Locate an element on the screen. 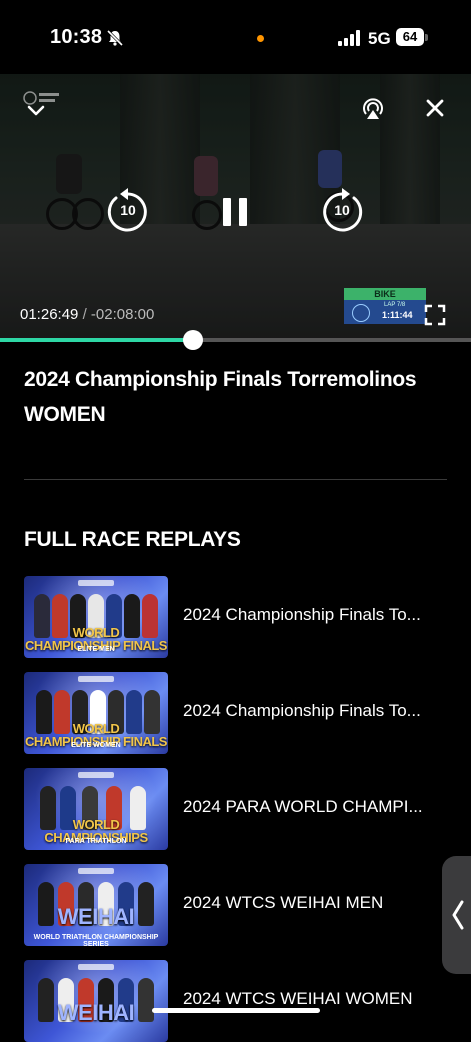  home-indicator is located at coordinates (236, 1010).